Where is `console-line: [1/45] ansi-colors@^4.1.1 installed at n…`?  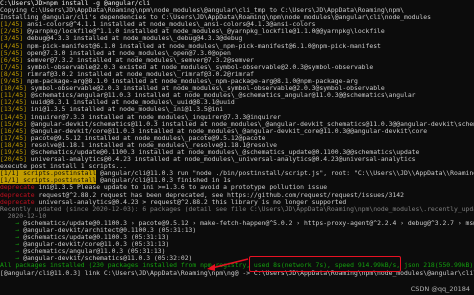
console-line: [1/45] ansi-colors@^4.1.1 installed at n… is located at coordinates (237, 24).